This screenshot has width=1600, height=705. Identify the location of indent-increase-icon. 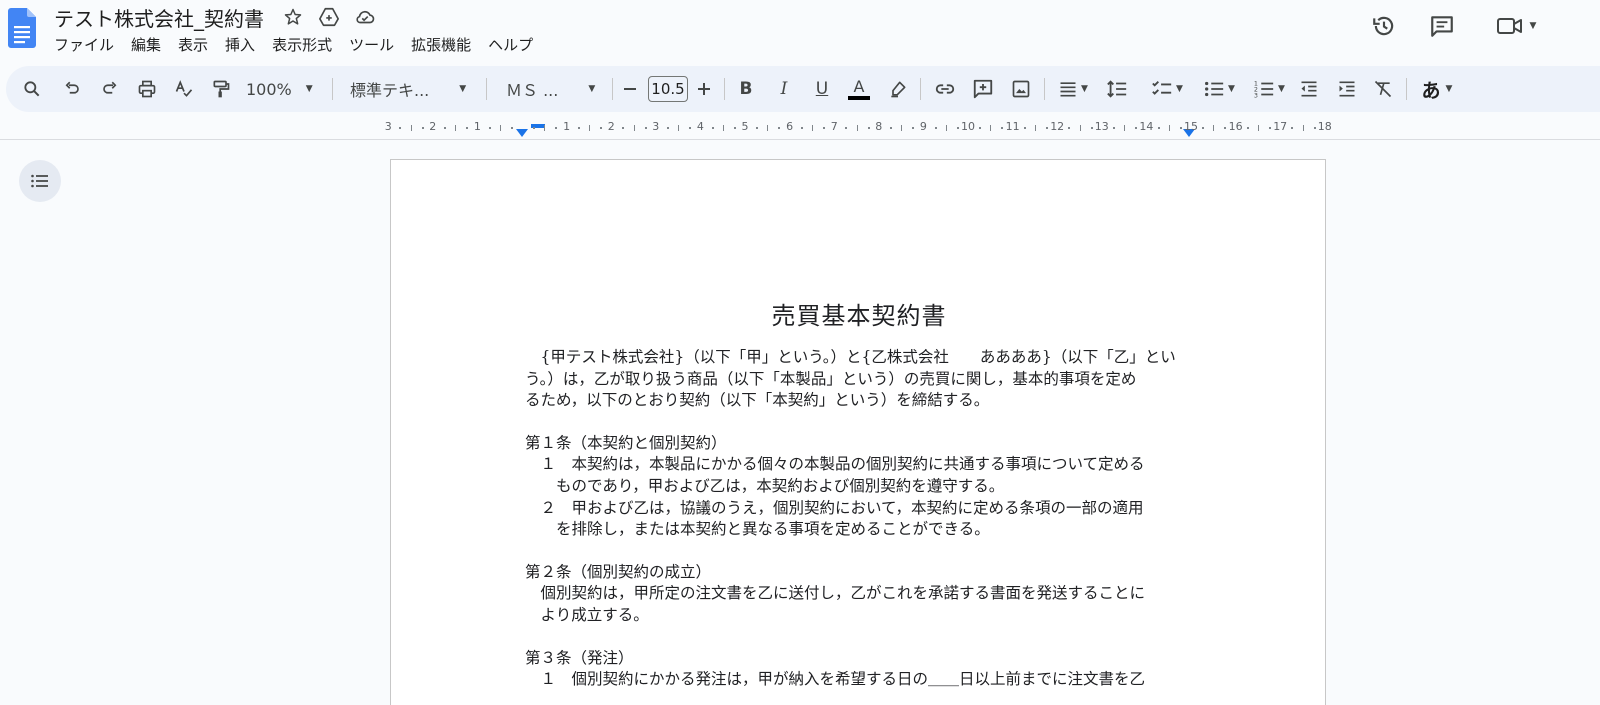
(1347, 89).